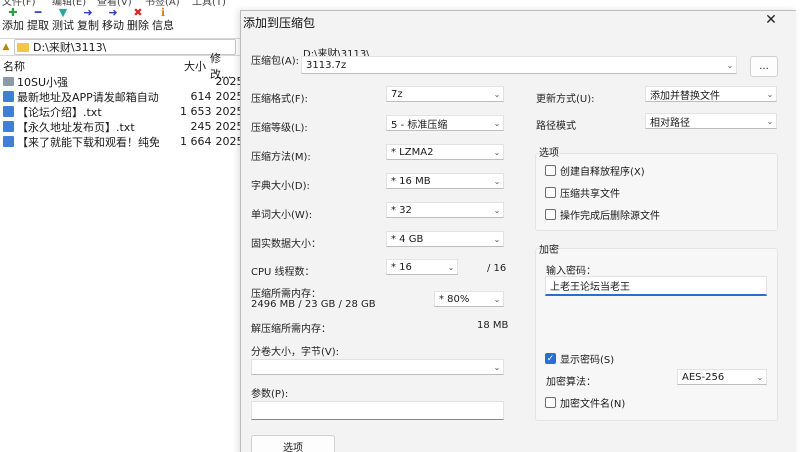  What do you see at coordinates (85, 66) in the screenshot?
I see `column-name: 名称` at bounding box center [85, 66].